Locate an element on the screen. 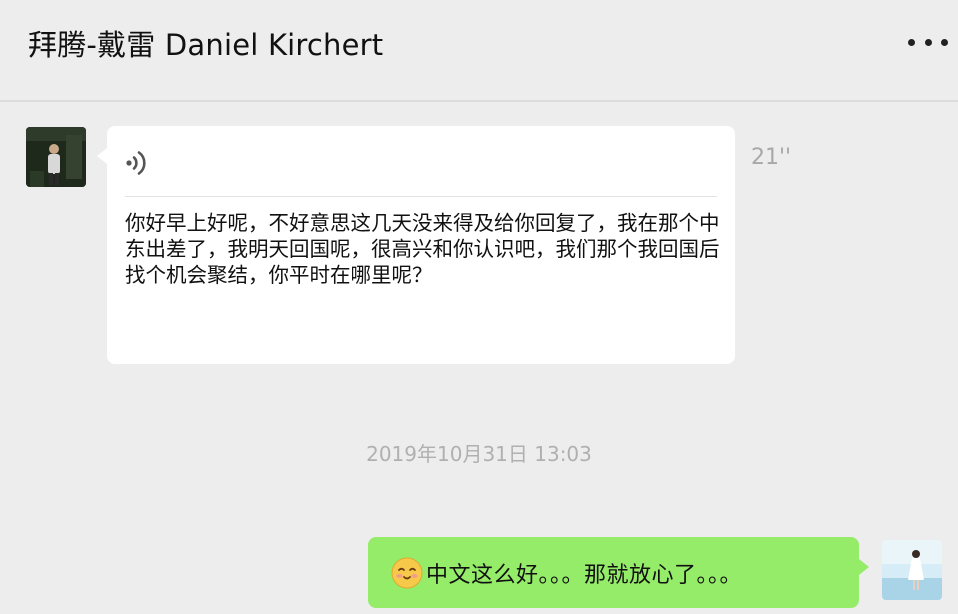 This screenshot has width=958, height=614. contact-avatar-image is located at coordinates (56, 157).